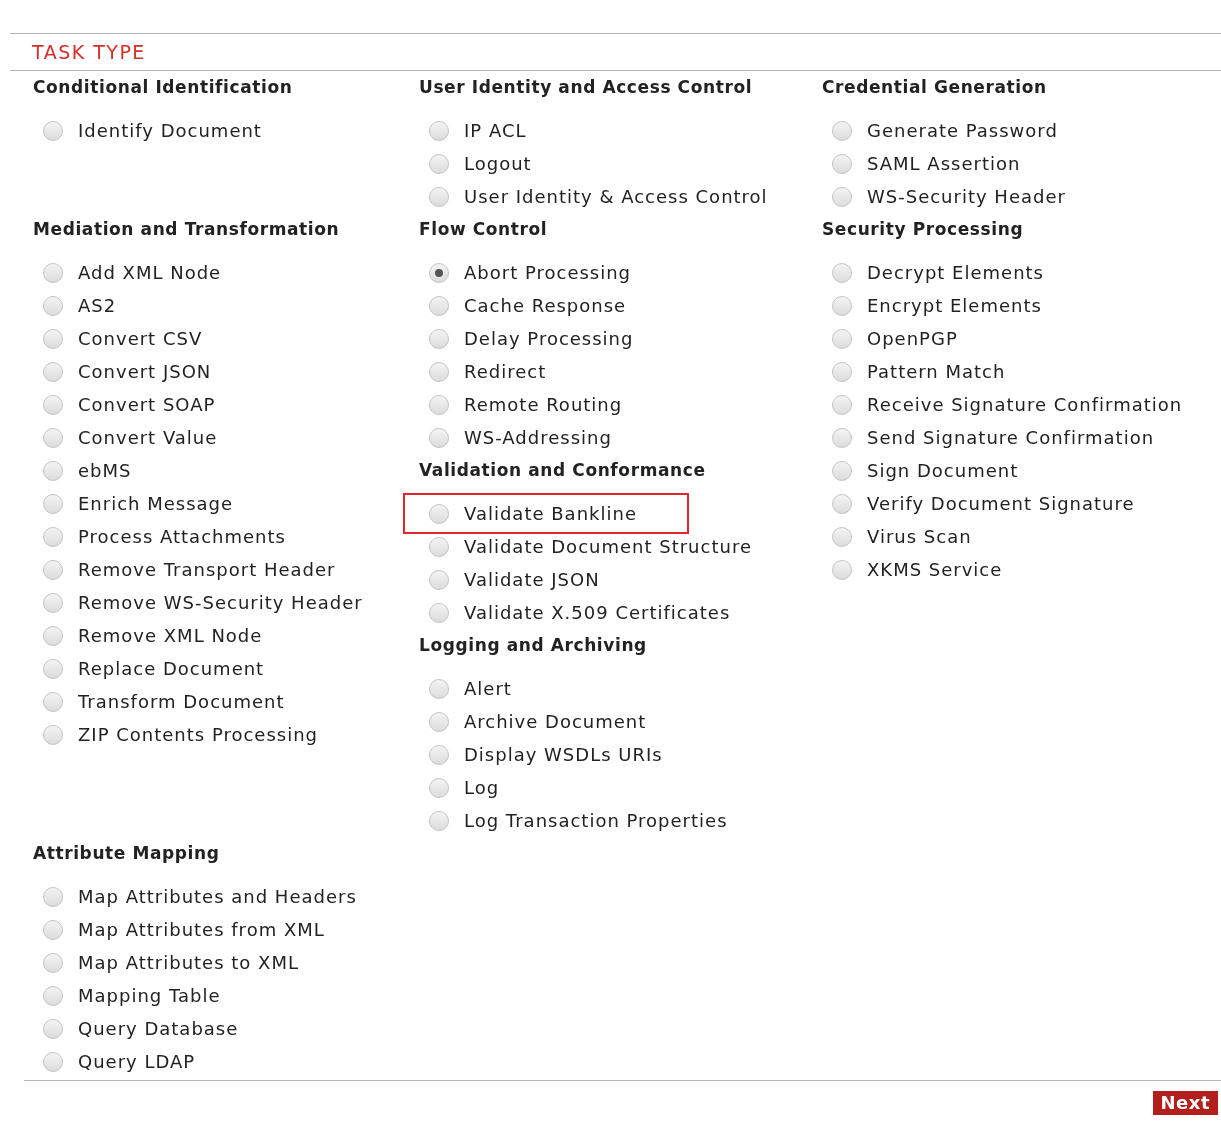  What do you see at coordinates (936, 372) in the screenshot?
I see `option-label: Pattern Match` at bounding box center [936, 372].